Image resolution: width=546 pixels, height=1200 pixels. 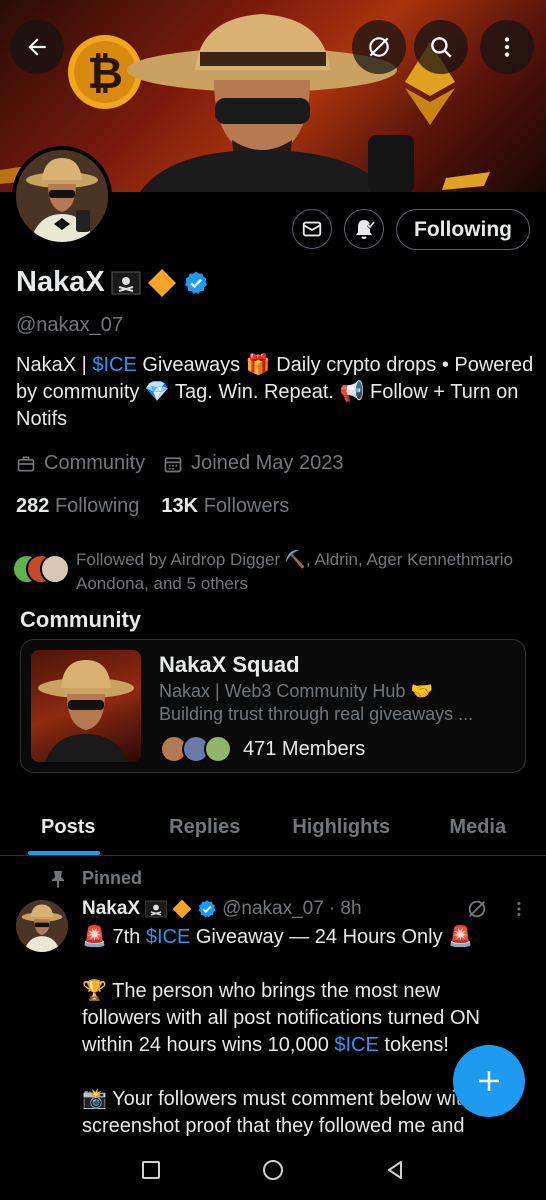 I want to click on post-grok-button, so click(x=477, y=911).